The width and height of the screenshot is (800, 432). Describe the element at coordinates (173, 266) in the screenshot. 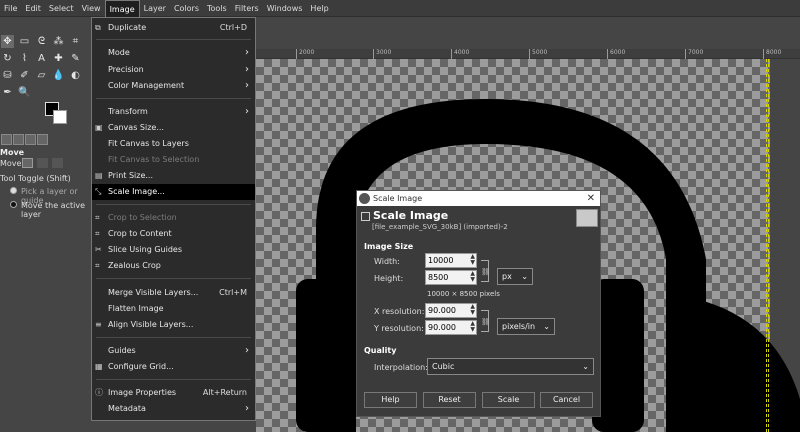

I see `menu-item-zealous-crop: ⌗ Zealous Crop` at that location.